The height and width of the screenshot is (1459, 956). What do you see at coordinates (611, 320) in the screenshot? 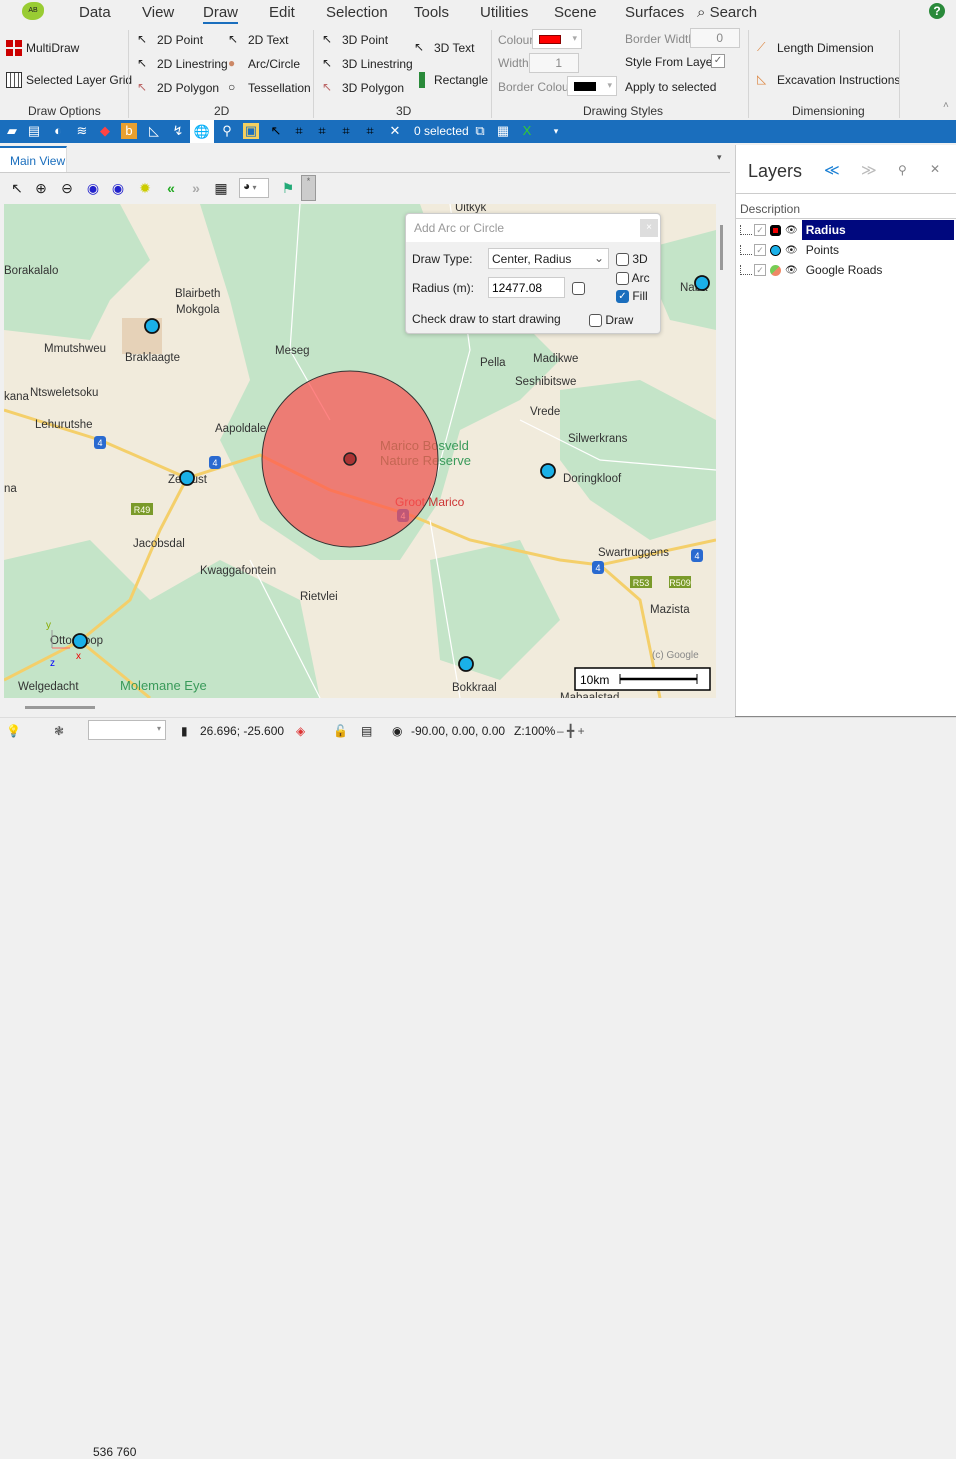
I see `draw-checkbox: Draw` at bounding box center [611, 320].